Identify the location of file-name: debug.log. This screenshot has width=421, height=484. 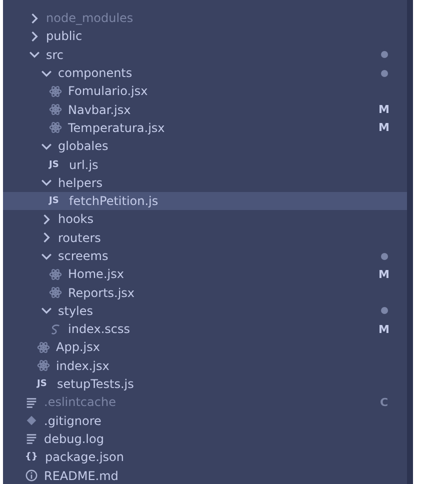
(74, 439).